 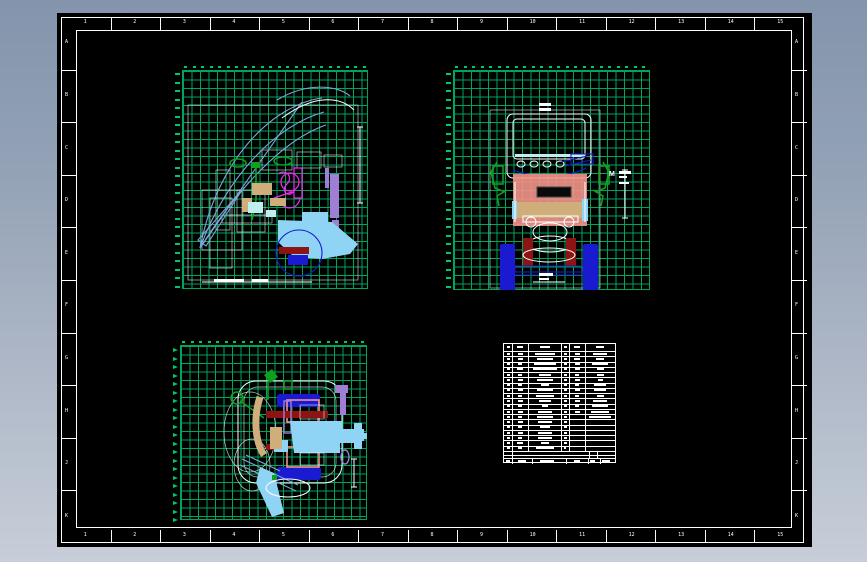 I want to click on table-header-text, so click(x=577, y=347).